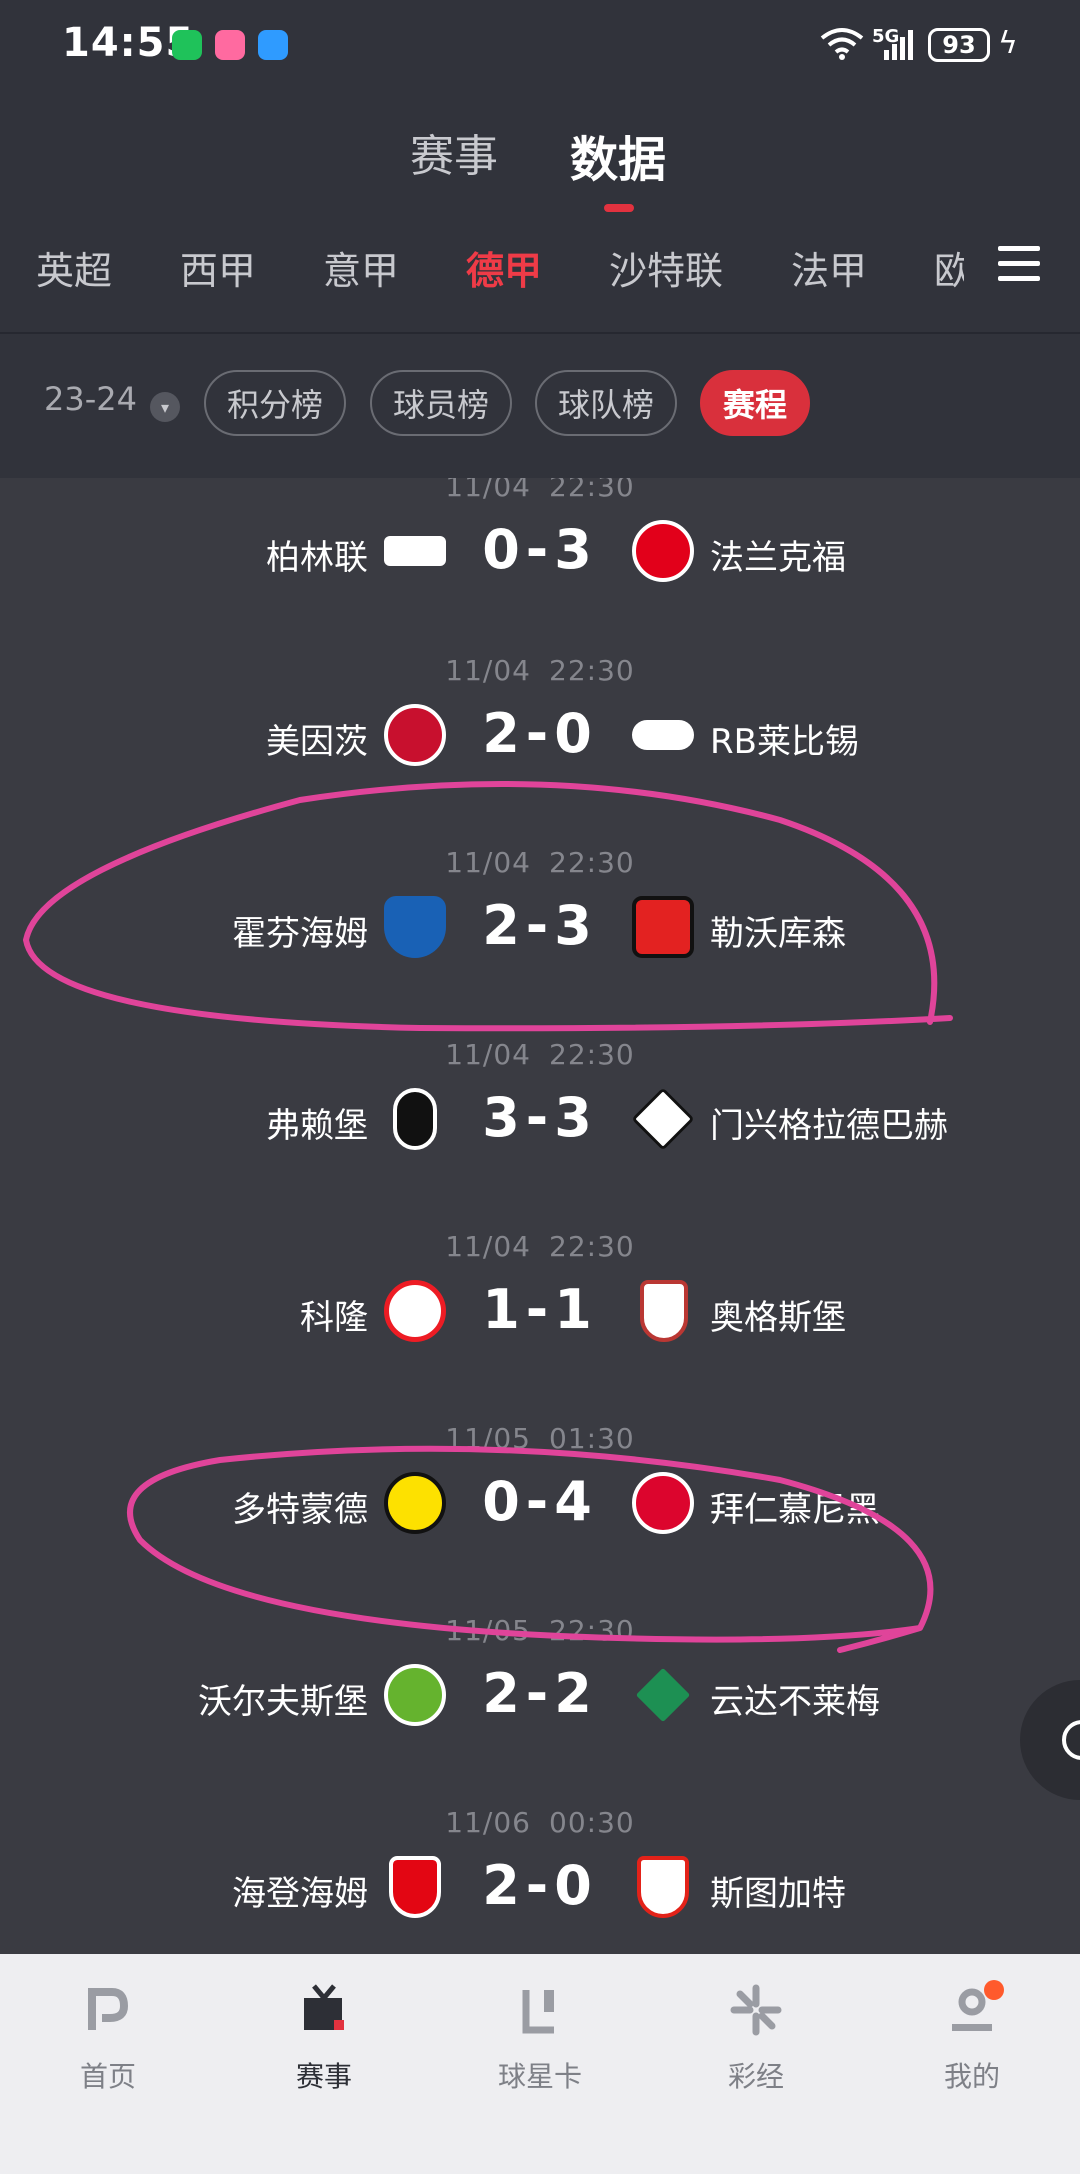 The image size is (1080, 2174). What do you see at coordinates (1008, 43) in the screenshot?
I see `charging-icon: ϟ` at bounding box center [1008, 43].